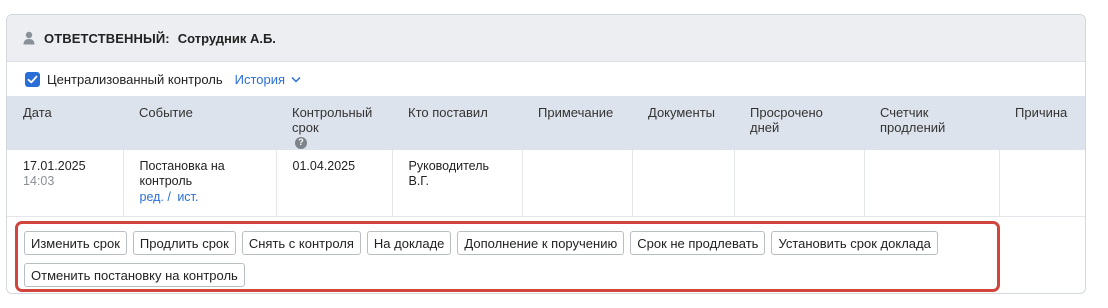 The image size is (1108, 308). Describe the element at coordinates (932, 183) in the screenshot. I see `cell-extension-count` at that location.